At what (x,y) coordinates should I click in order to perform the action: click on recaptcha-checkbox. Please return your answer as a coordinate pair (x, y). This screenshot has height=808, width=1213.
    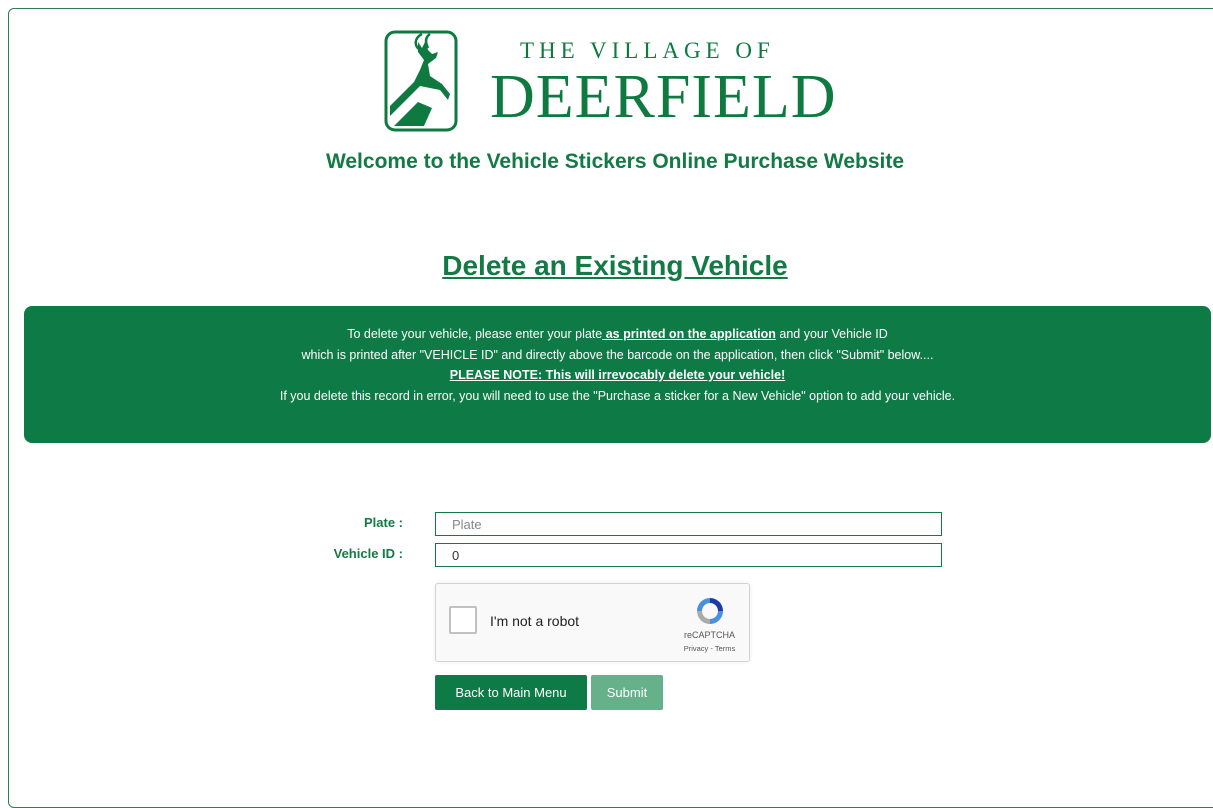
    Looking at the image, I should click on (463, 620).